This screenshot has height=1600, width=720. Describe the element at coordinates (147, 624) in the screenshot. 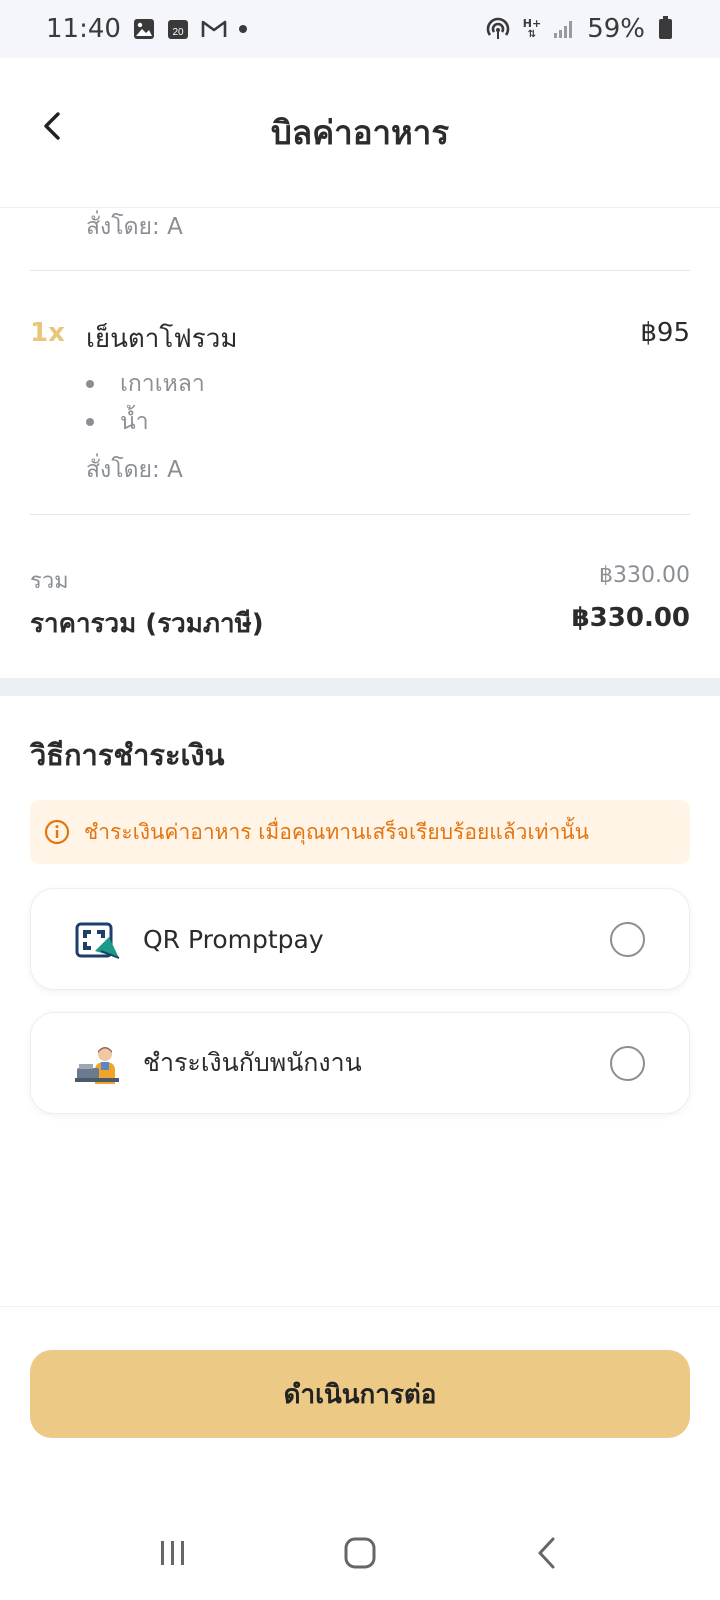

I see `total-label: ราคารวม (รวมภาษี)` at that location.